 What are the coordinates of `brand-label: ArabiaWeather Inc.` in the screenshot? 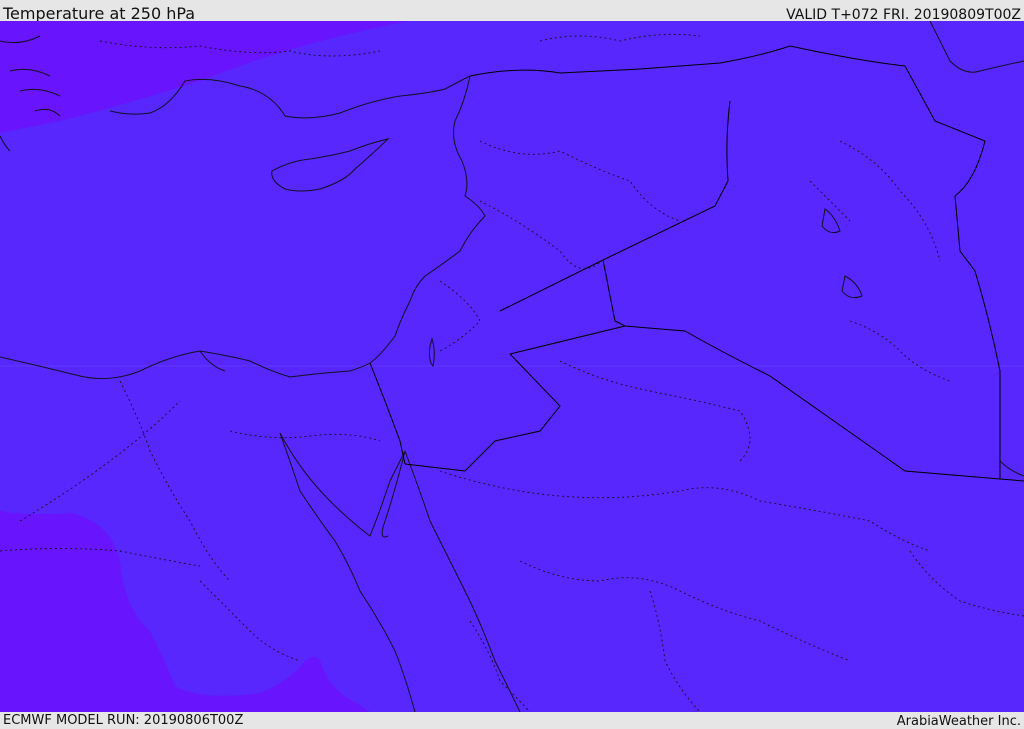 It's located at (958, 721).